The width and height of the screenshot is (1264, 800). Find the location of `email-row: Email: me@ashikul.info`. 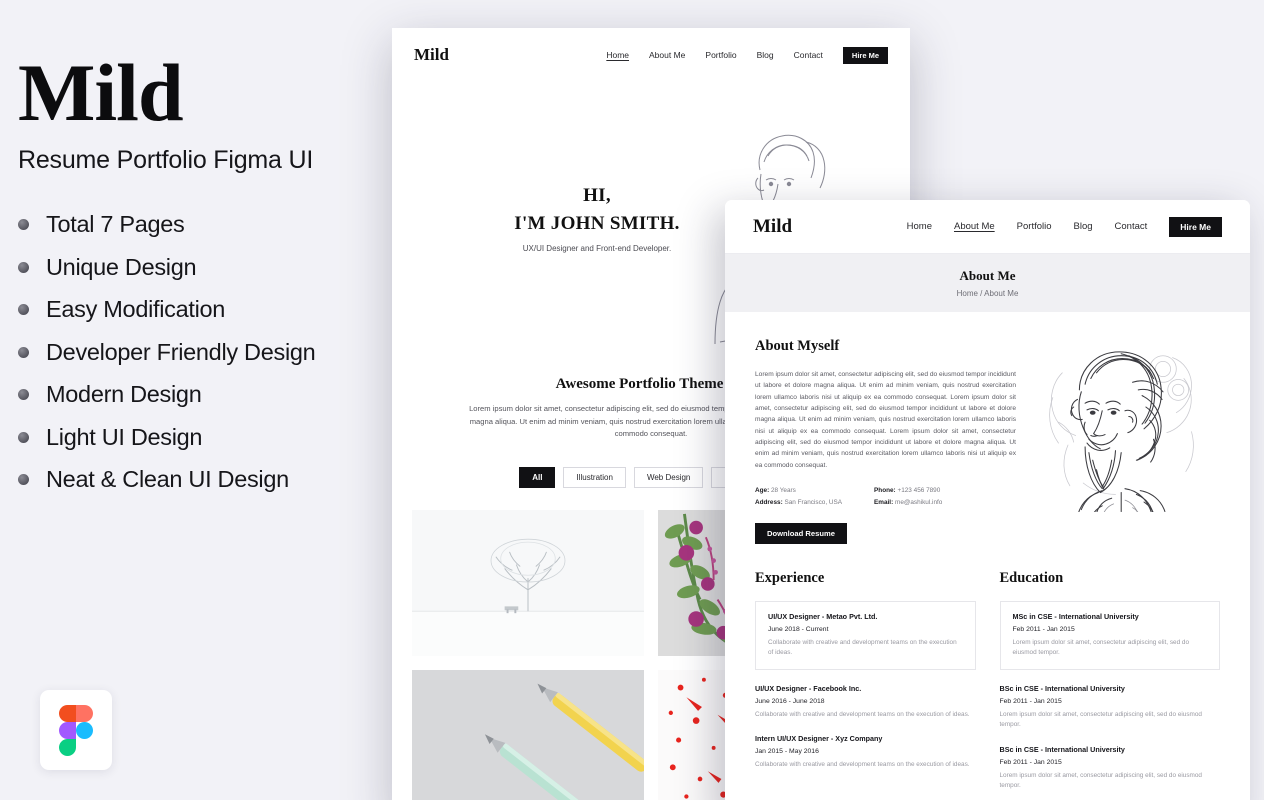

email-row: Email: me@ashikul.info is located at coordinates (908, 503).